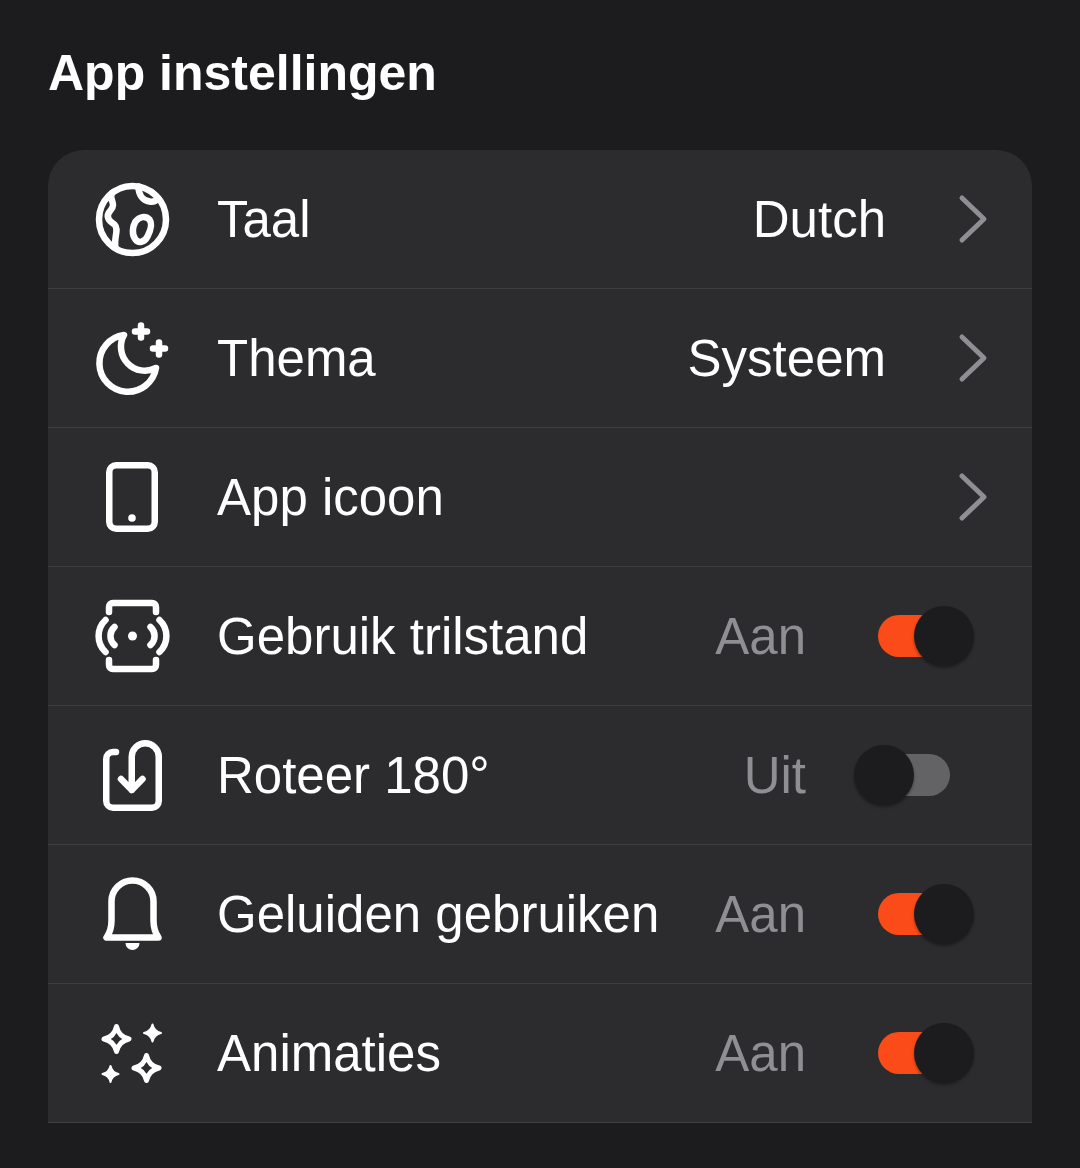  I want to click on globe-icon, so click(132, 219).